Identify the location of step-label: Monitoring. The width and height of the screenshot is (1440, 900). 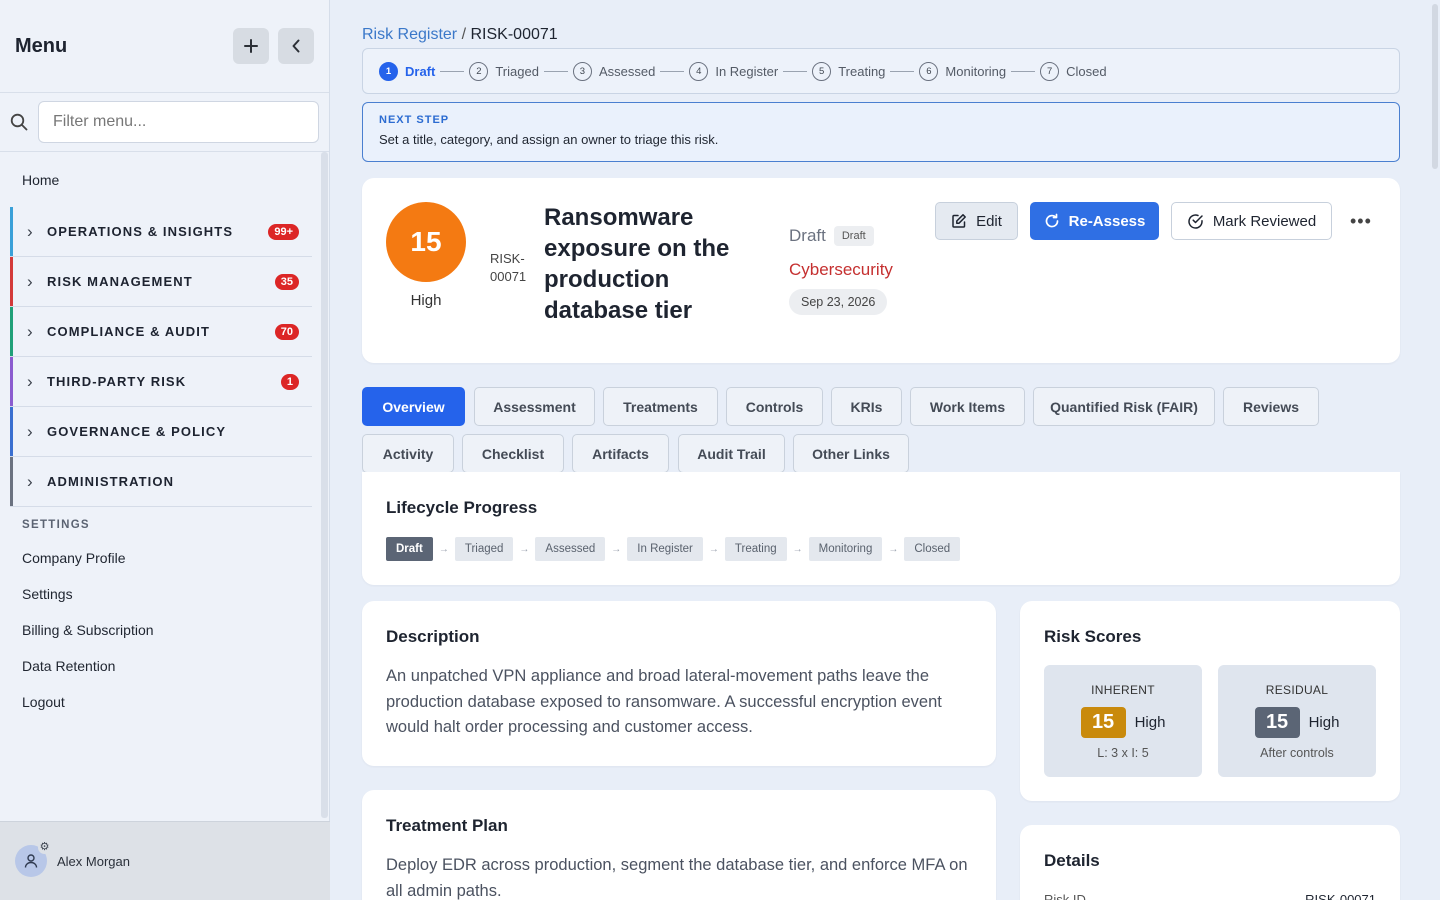
(976, 71).